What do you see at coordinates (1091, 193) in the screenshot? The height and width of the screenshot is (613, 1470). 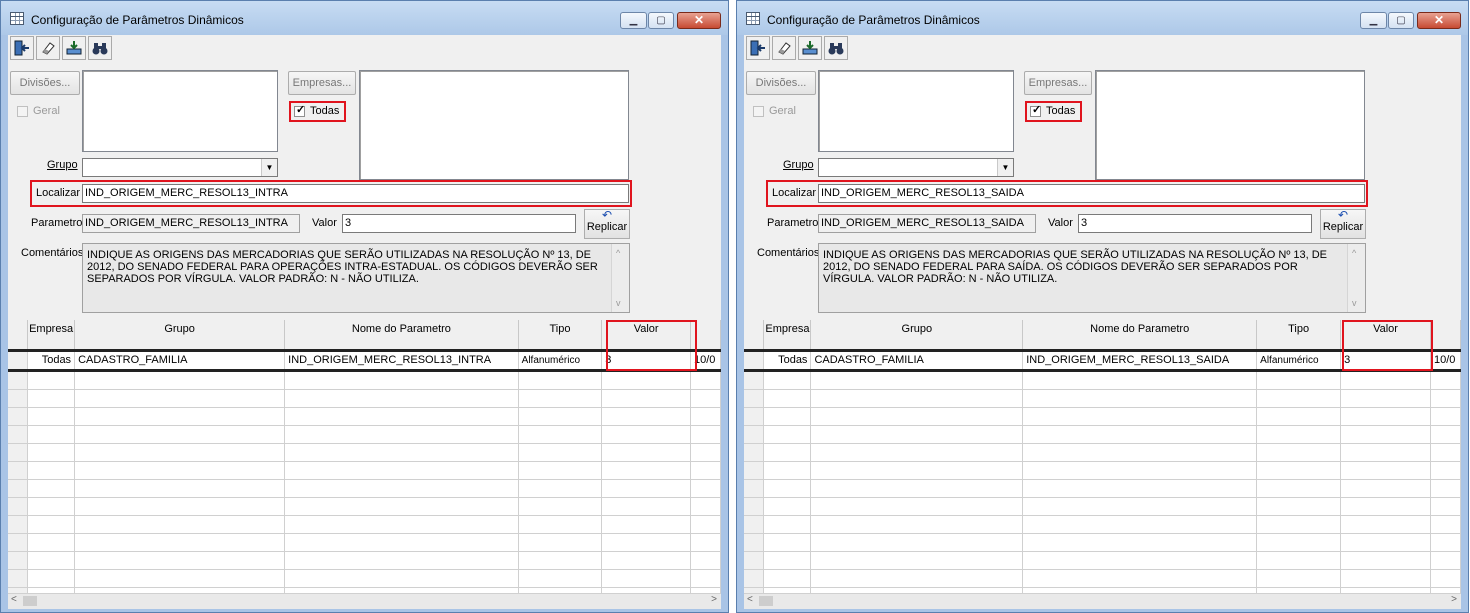 I see `localizar-input: IND_ORIGEM_MERC_RESOL13_SAIDA` at bounding box center [1091, 193].